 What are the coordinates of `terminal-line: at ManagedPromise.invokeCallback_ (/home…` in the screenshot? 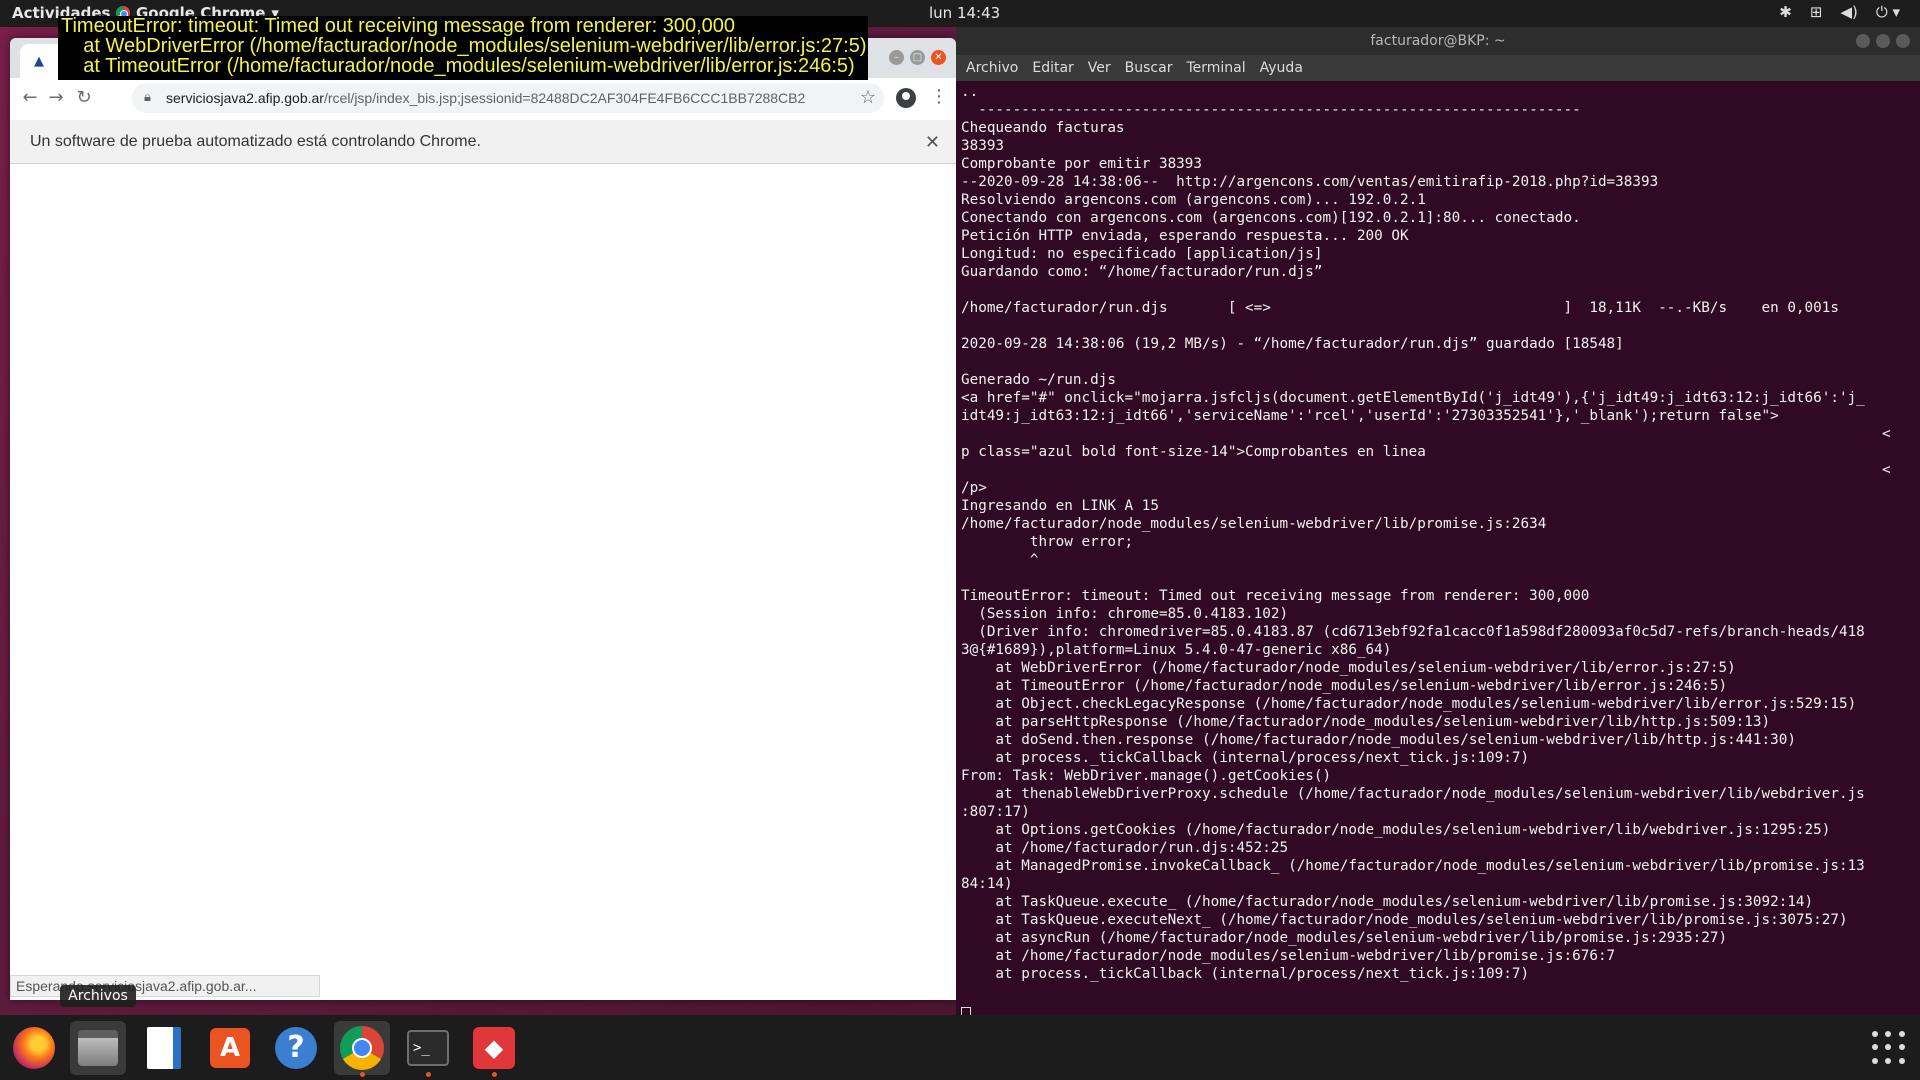 It's located at (1413, 866).